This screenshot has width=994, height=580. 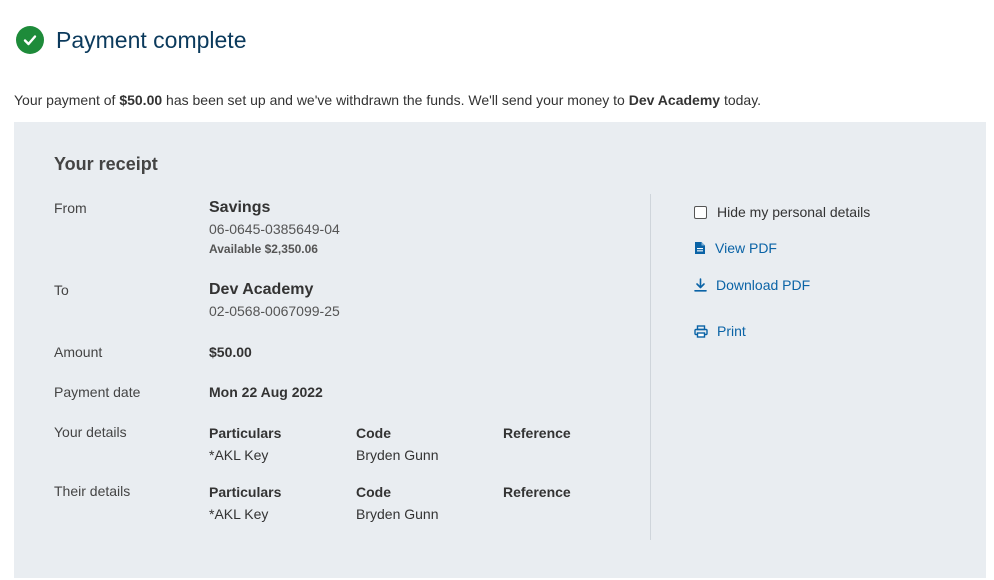 What do you see at coordinates (373, 433) in the screenshot?
I see `your-code-label: Code` at bounding box center [373, 433].